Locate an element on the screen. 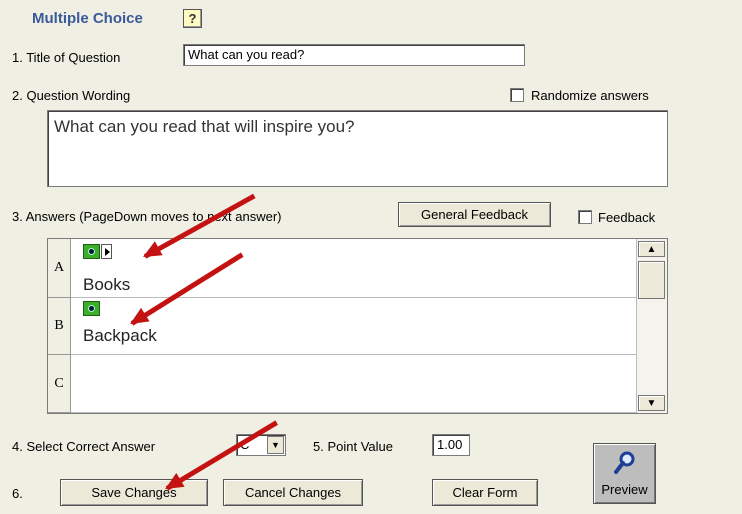 Image resolution: width=742 pixels, height=514 pixels. question-title-input: What can you read? is located at coordinates (354, 55).